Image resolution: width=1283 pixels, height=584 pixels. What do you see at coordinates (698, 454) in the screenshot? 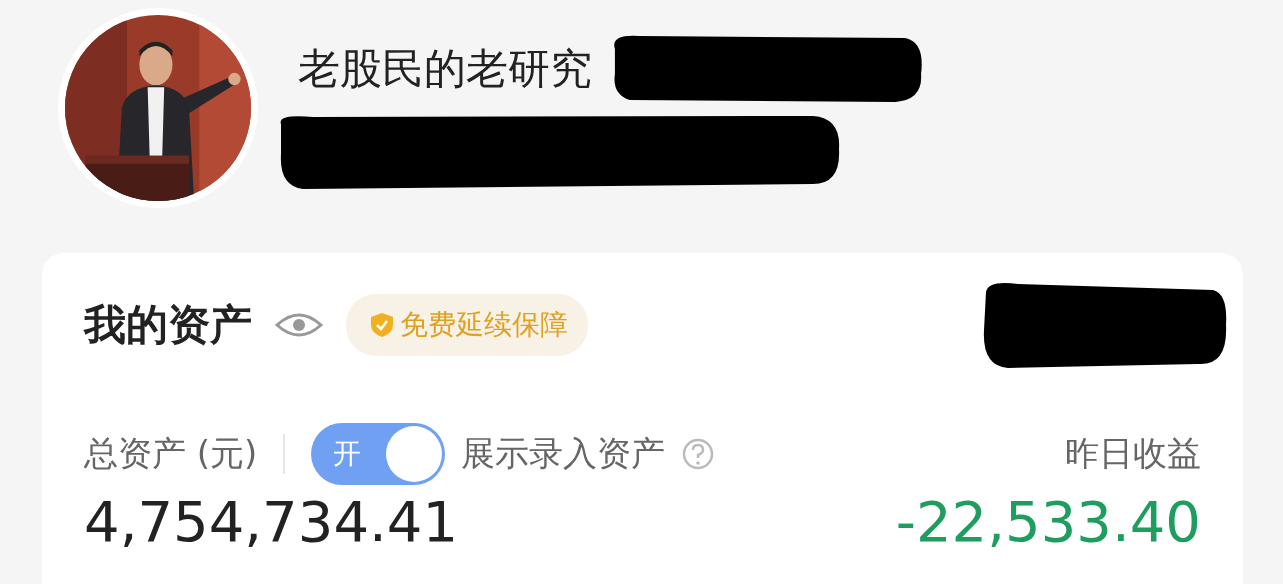
I see `help-icon` at bounding box center [698, 454].